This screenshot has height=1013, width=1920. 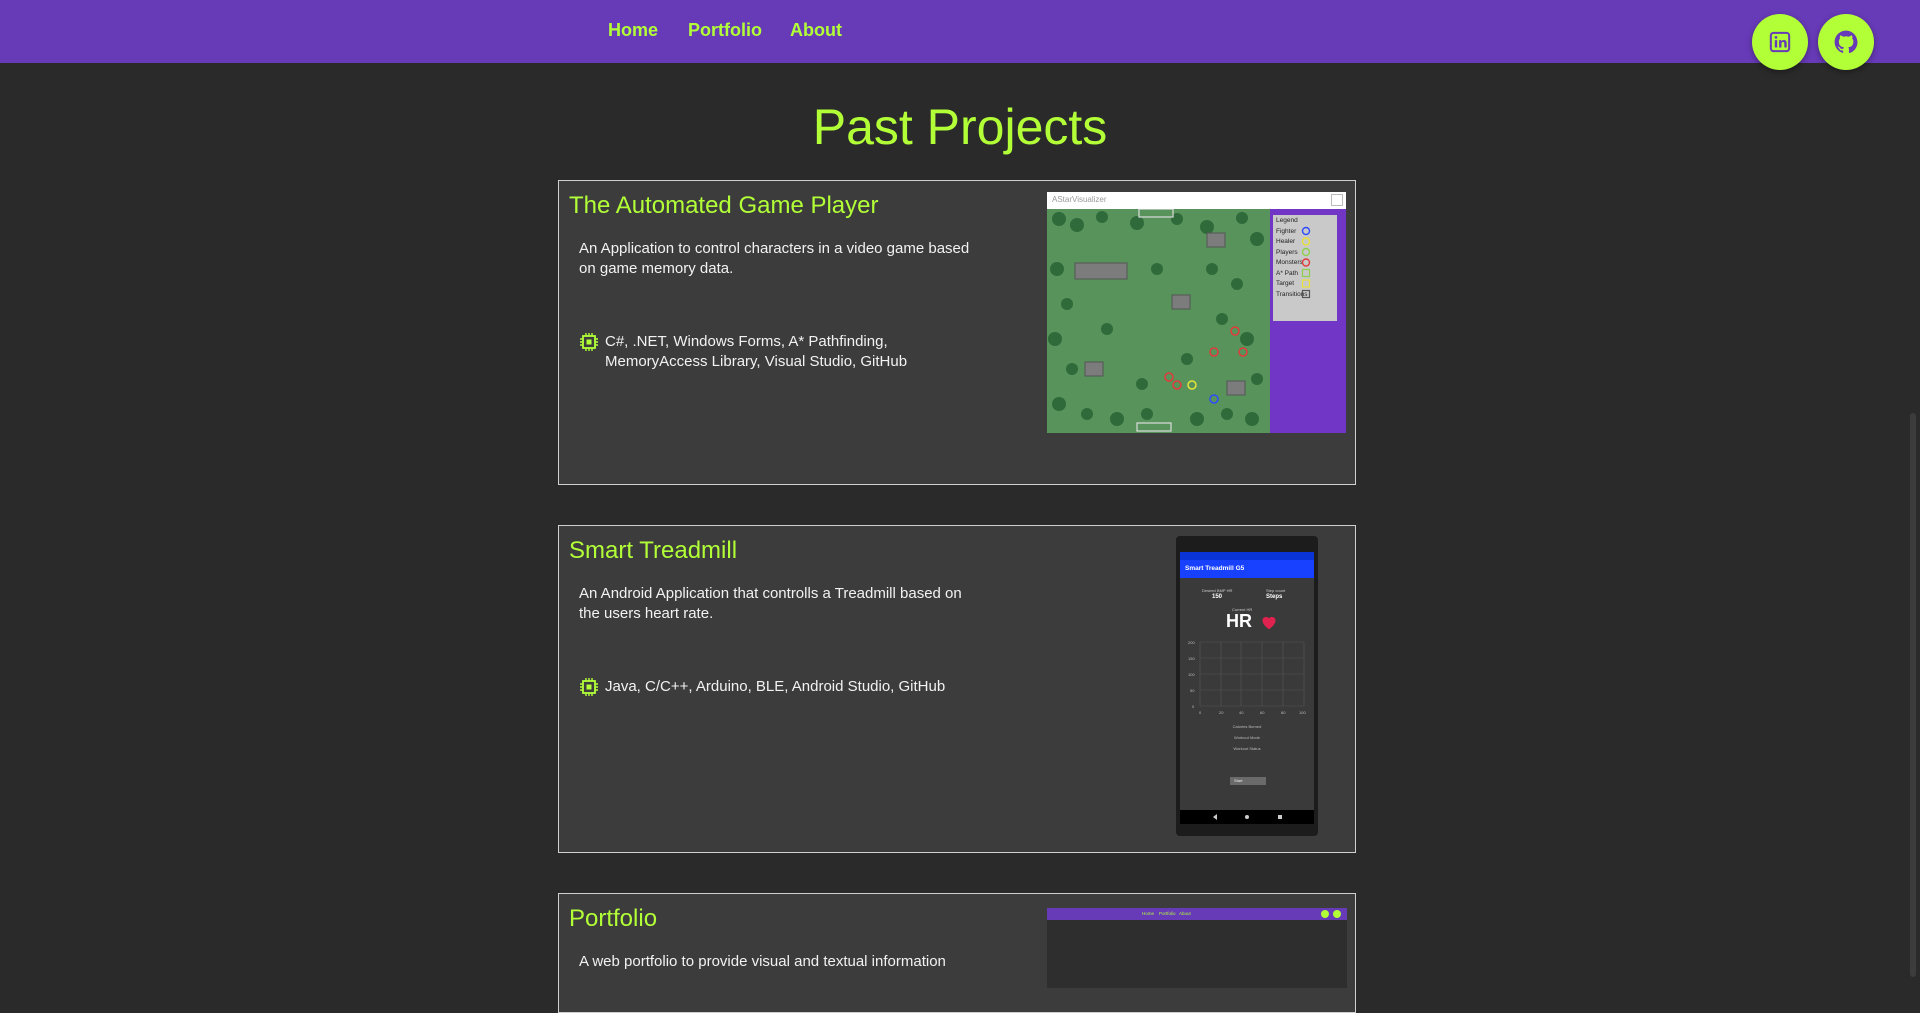 I want to click on github-button, so click(x=1846, y=42).